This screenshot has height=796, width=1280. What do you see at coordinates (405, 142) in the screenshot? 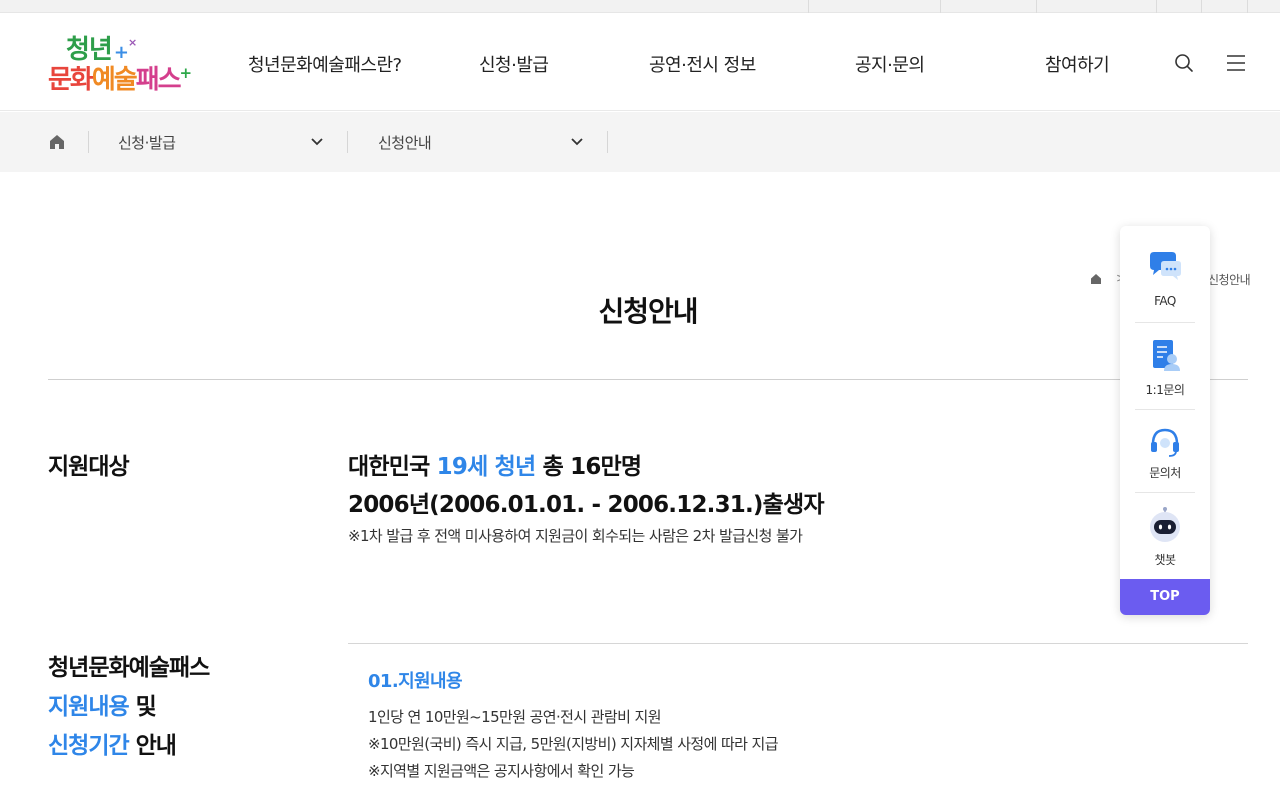
I see `subnav-dropdown-2-label: 신청안내` at bounding box center [405, 142].